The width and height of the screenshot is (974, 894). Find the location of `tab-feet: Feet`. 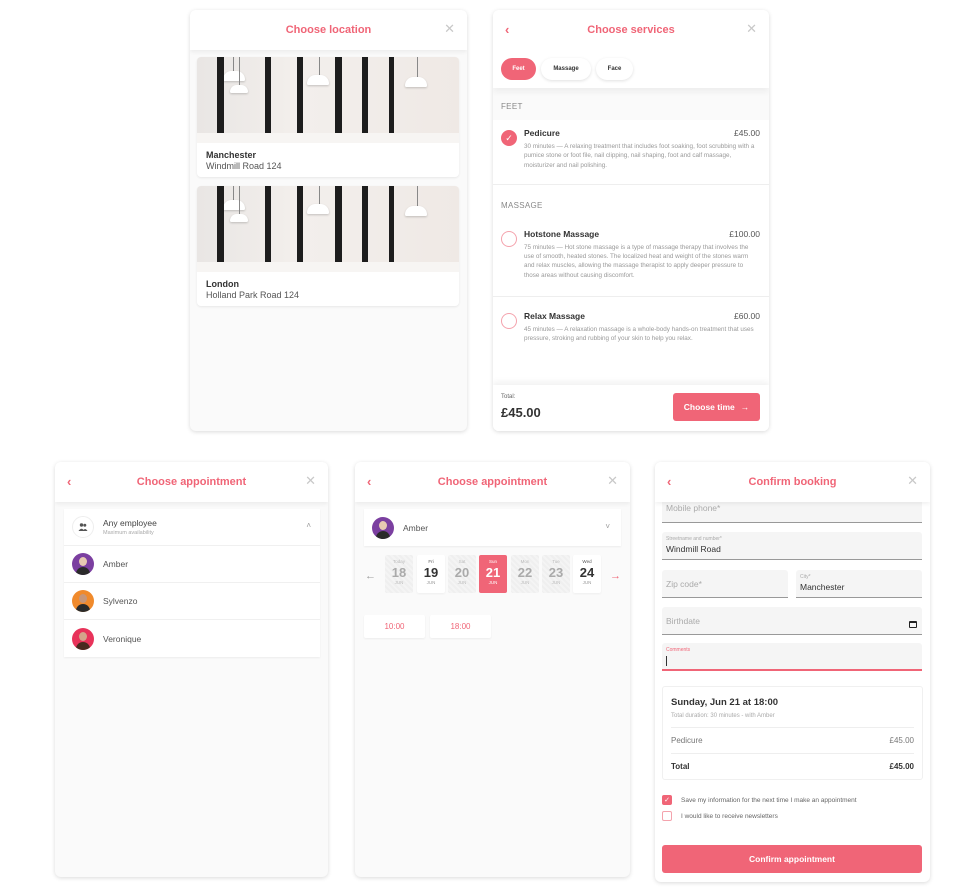

tab-feet: Feet is located at coordinates (518, 69).